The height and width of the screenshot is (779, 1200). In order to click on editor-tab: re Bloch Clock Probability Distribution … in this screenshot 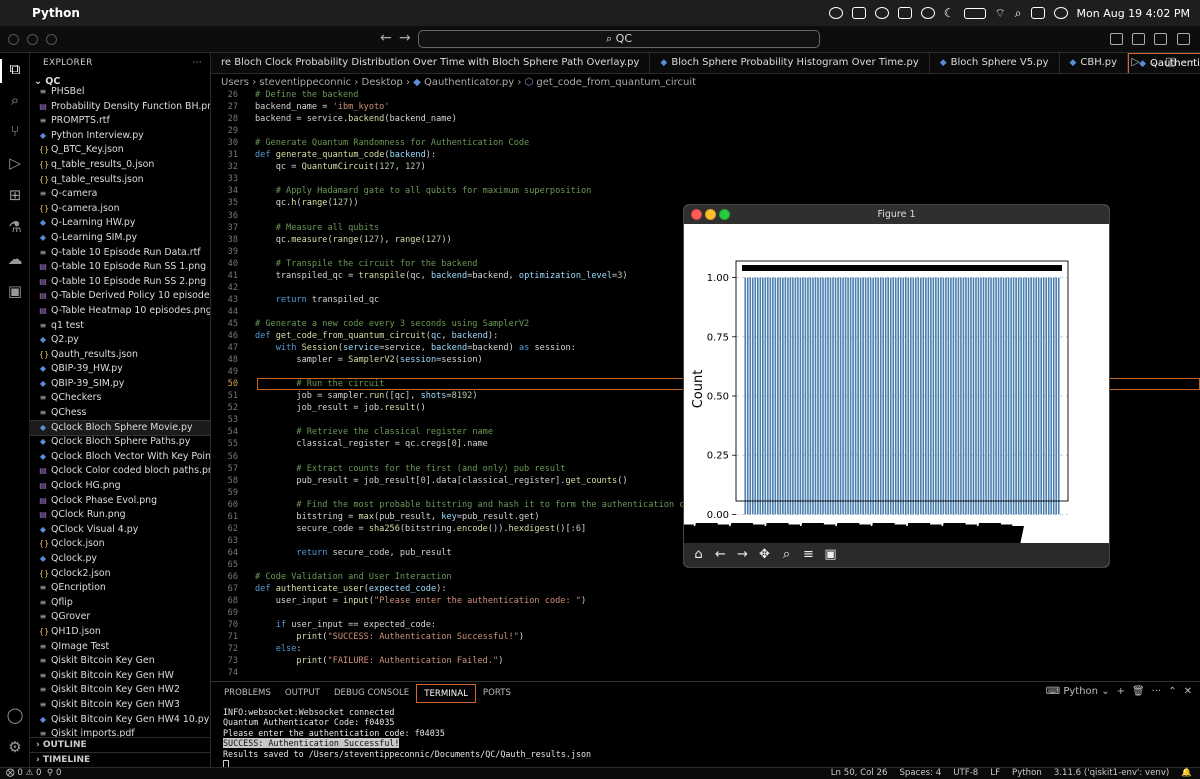, I will do `click(431, 63)`.